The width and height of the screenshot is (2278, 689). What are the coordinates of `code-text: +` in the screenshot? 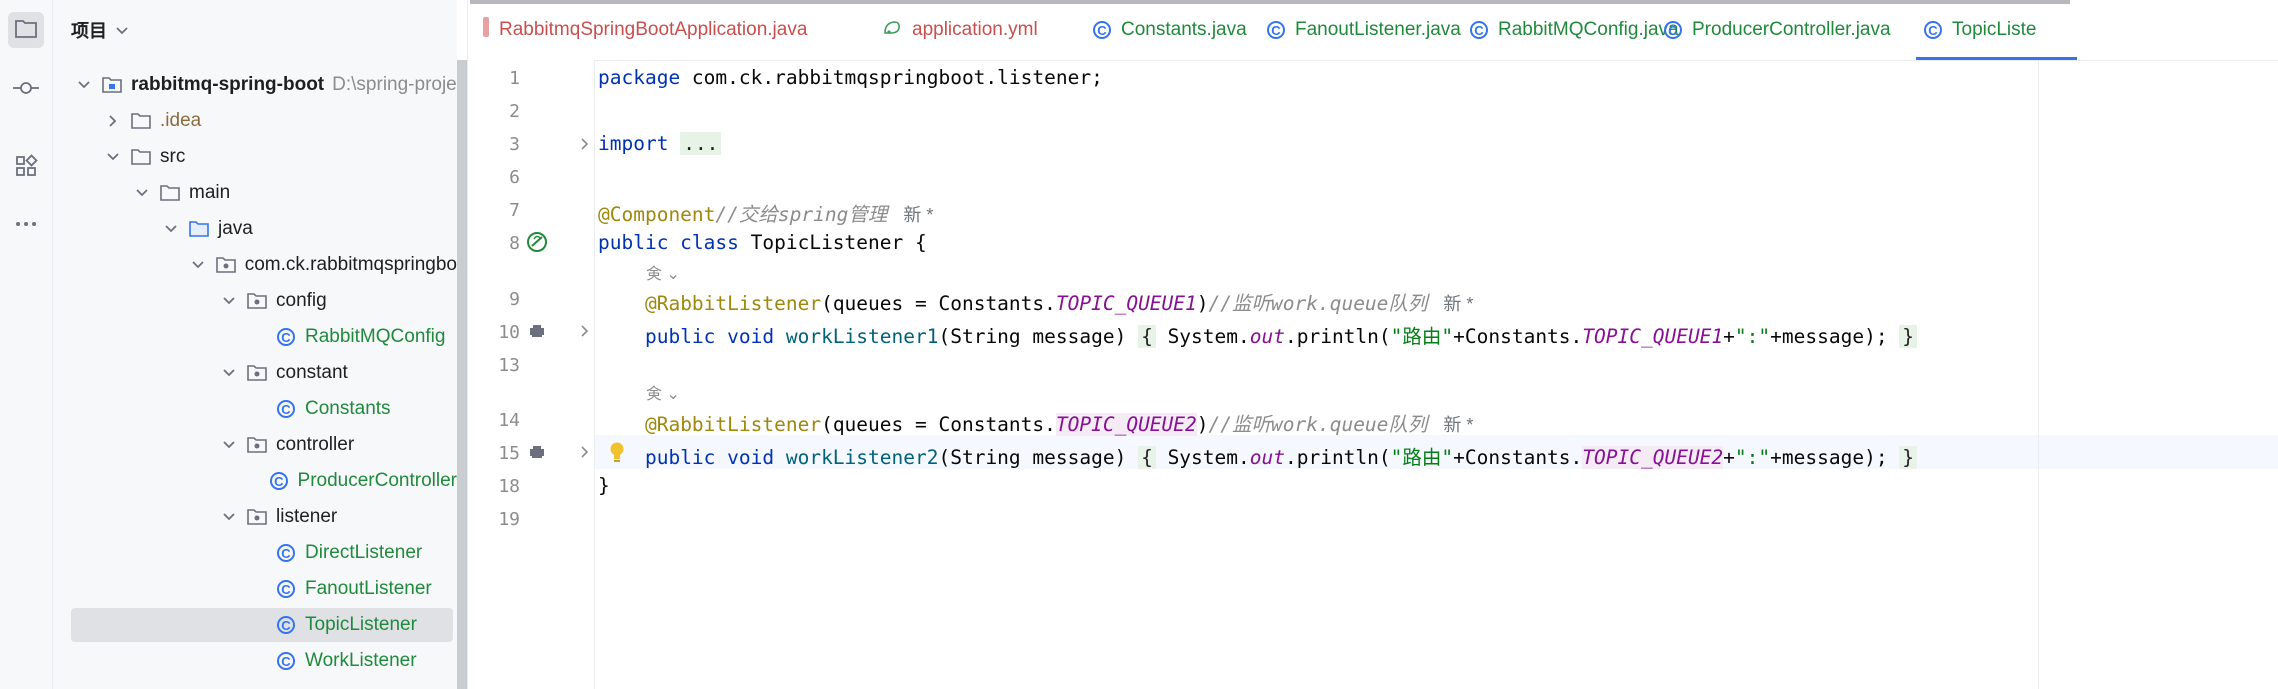 It's located at (1729, 457).